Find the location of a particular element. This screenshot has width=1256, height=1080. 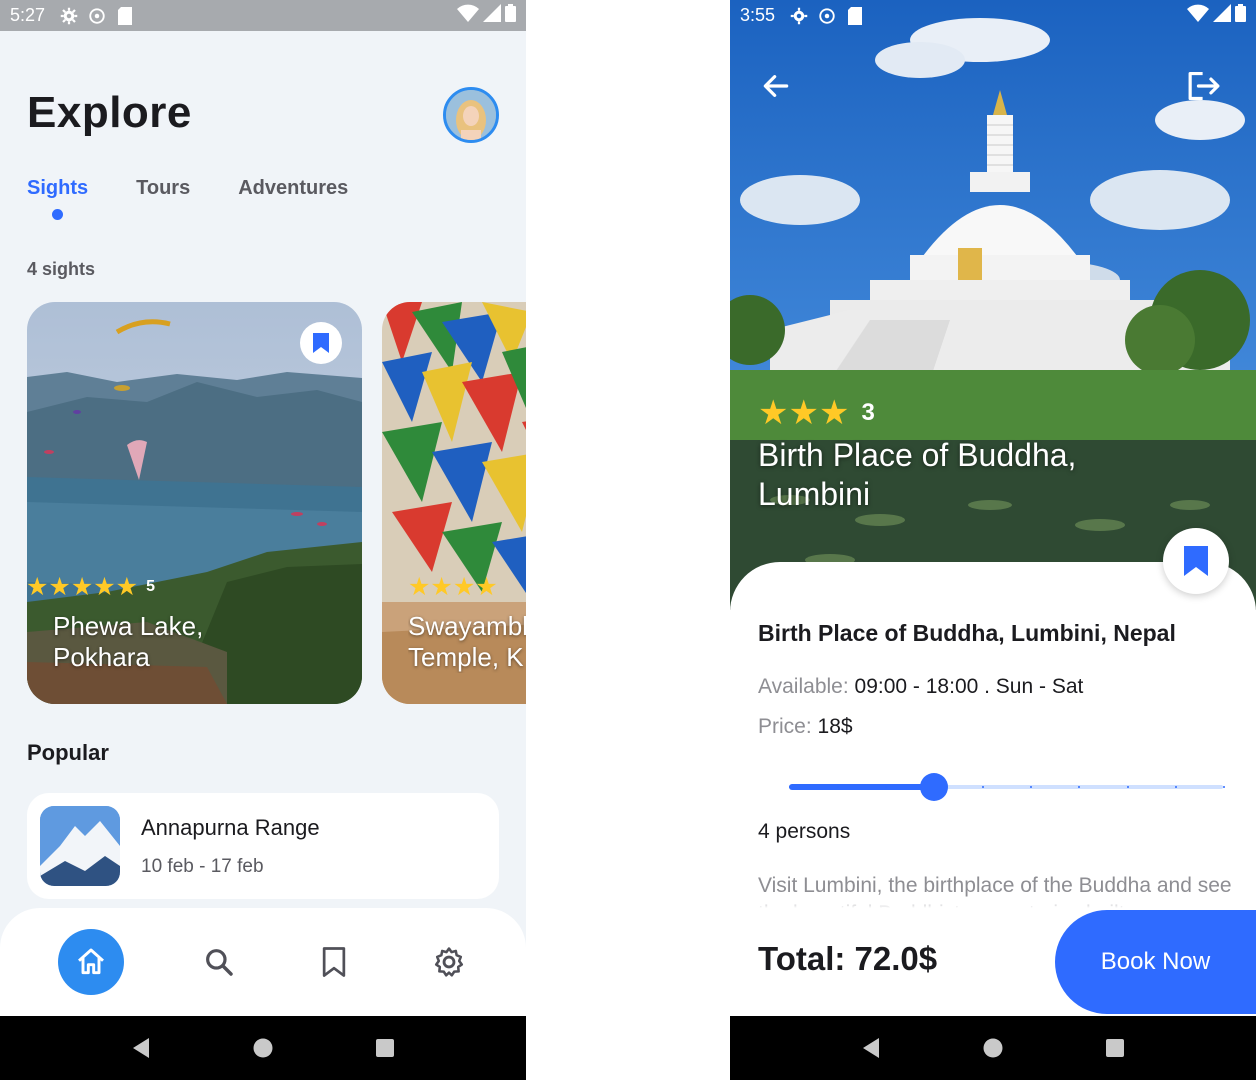

hero-rating: ★★★ 3 is located at coordinates (816, 413).